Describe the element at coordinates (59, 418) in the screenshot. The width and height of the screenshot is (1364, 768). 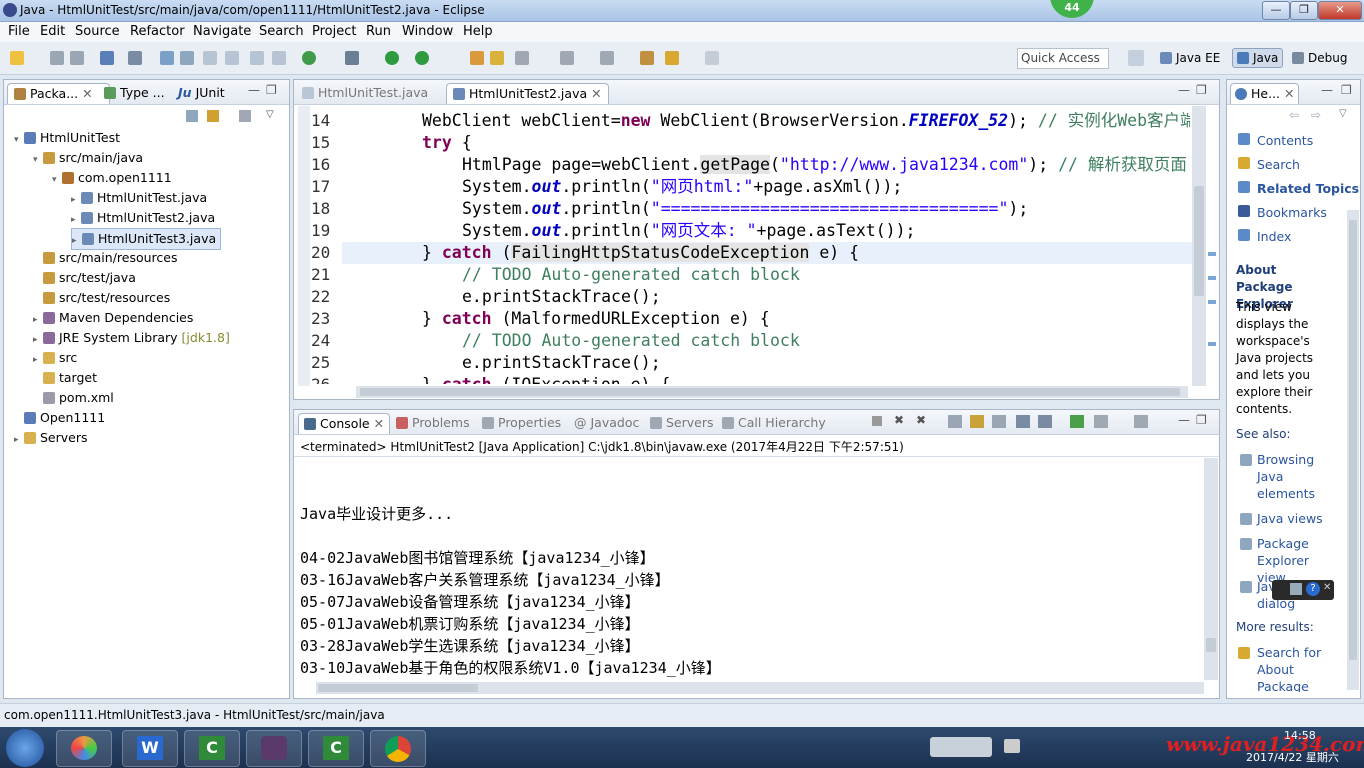
I see `tree-item: Open1111` at that location.